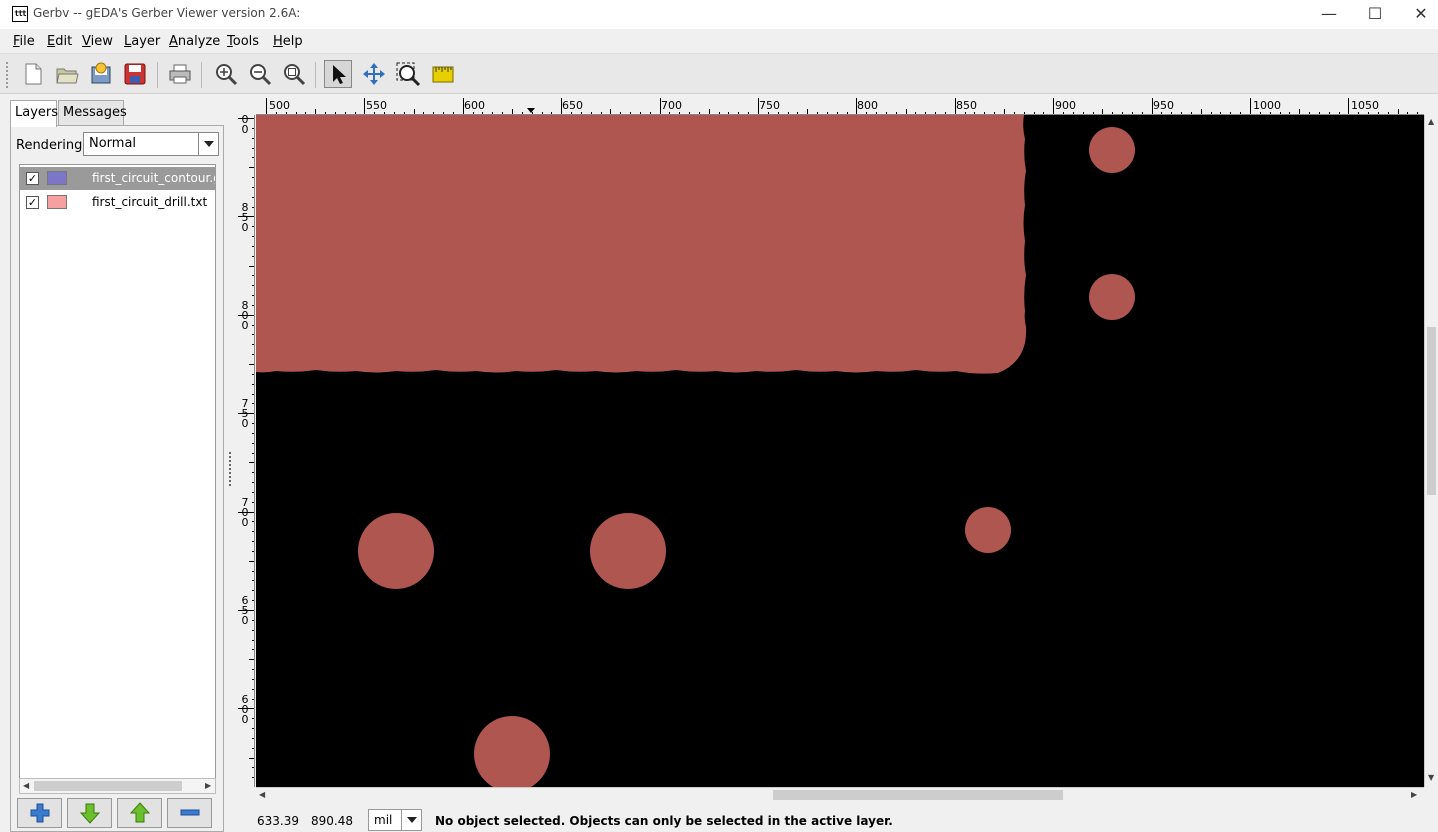 This screenshot has height=832, width=1438. Describe the element at coordinates (151, 144) in the screenshot. I see `rendering-mode-select: Normal` at that location.